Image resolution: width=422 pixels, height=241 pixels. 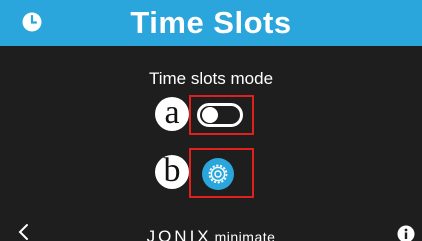 I want to click on info-button, so click(x=406, y=233).